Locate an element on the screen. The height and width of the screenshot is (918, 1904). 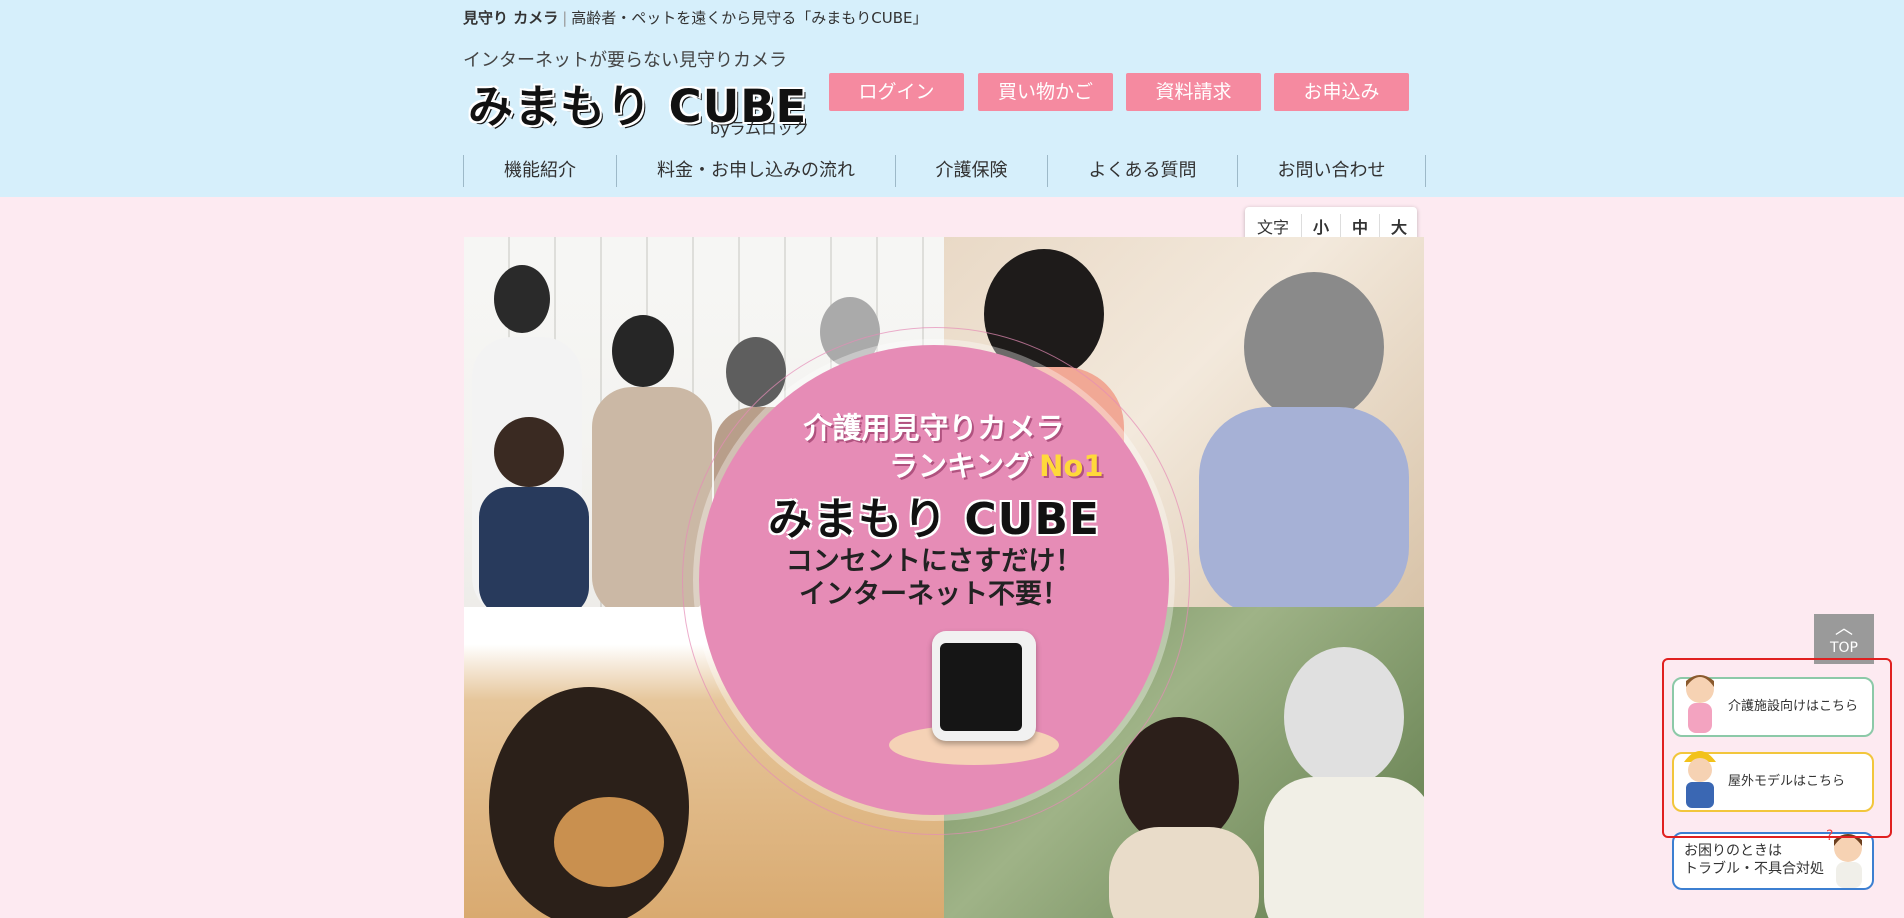
camera-product-image is located at coordinates (984, 686).